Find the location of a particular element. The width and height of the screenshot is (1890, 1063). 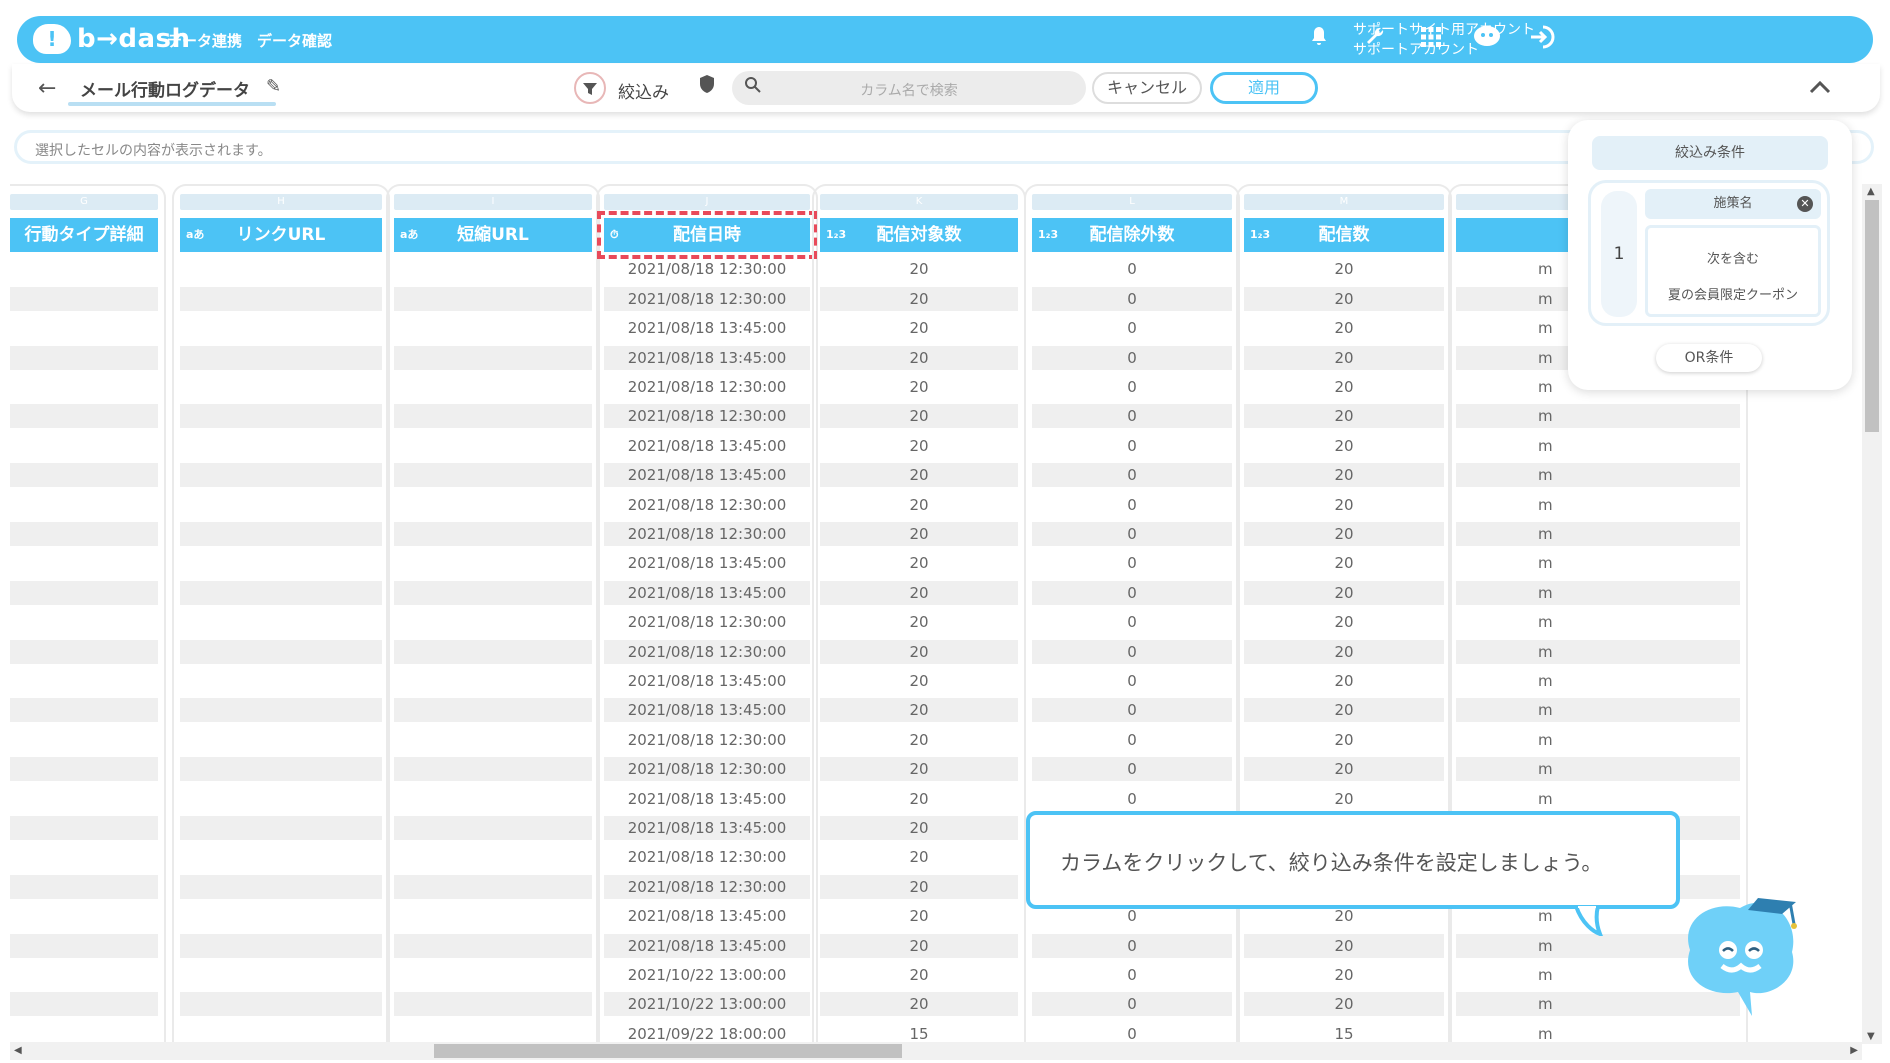

back-arrow-icon: ← is located at coordinates (47, 88).